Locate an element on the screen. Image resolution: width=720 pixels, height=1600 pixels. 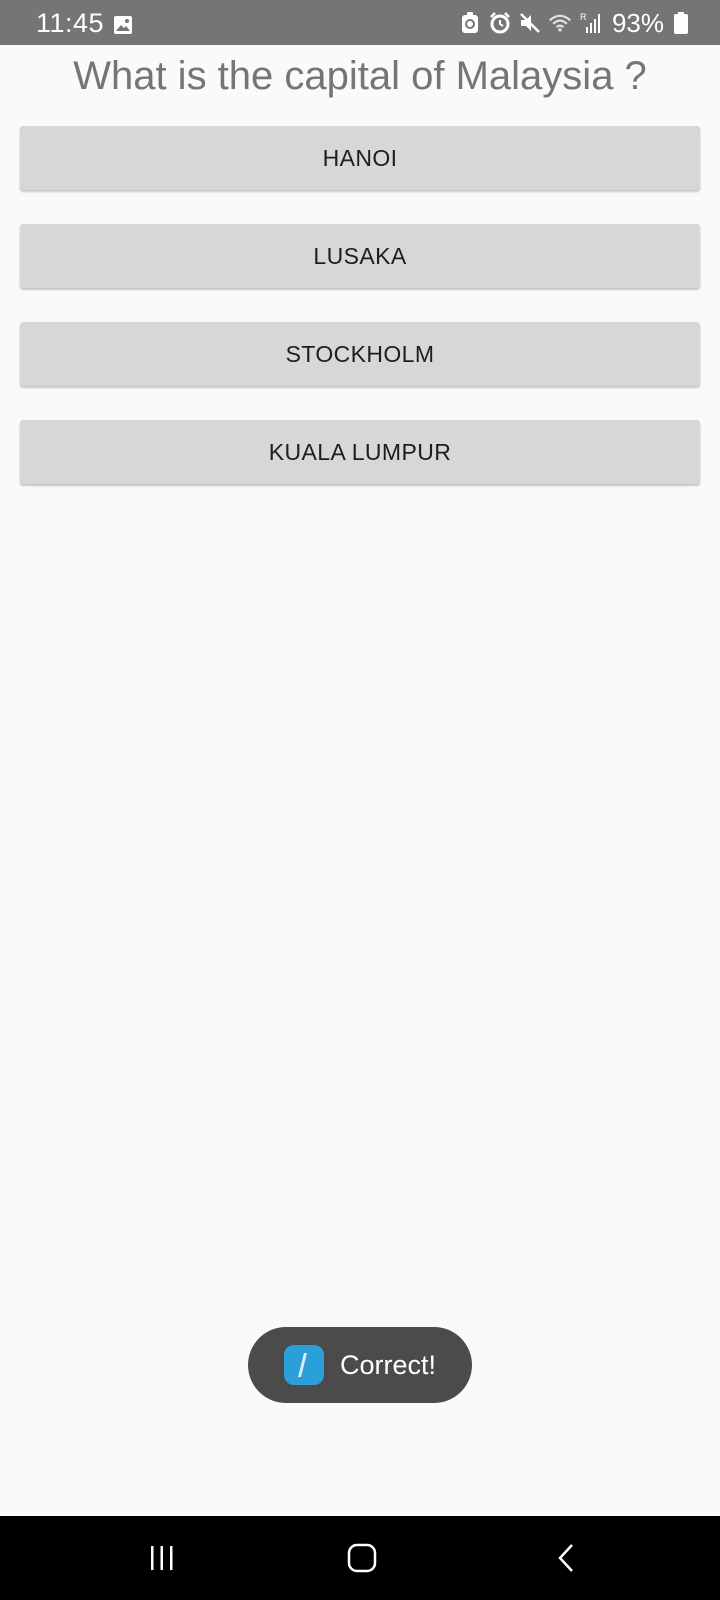
wifi-icon is located at coordinates (560, 23).